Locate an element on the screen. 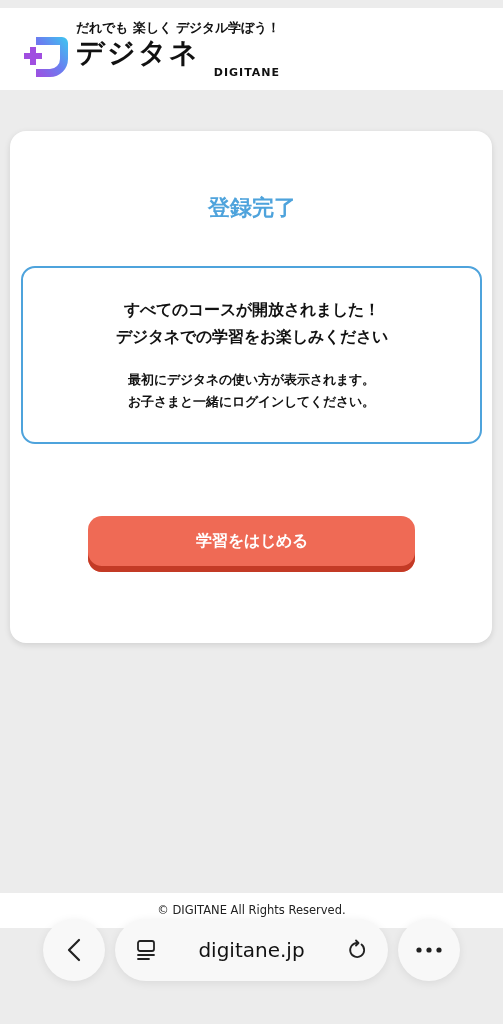  tabs-icon is located at coordinates (146, 950).